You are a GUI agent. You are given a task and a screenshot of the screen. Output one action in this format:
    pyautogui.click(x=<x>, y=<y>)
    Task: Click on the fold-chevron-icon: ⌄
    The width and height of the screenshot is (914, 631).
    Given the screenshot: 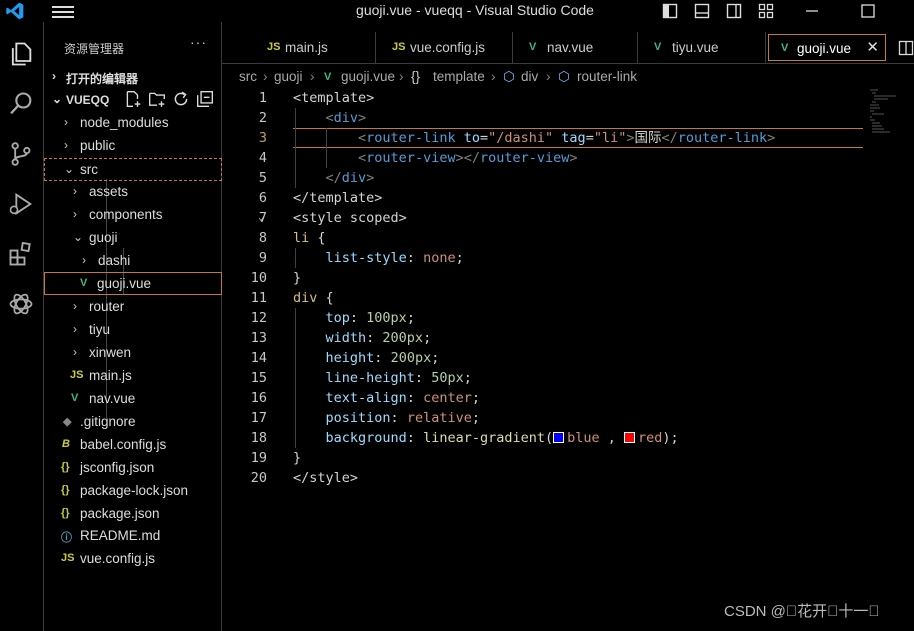 What is the action you would take?
    pyautogui.click(x=261, y=217)
    